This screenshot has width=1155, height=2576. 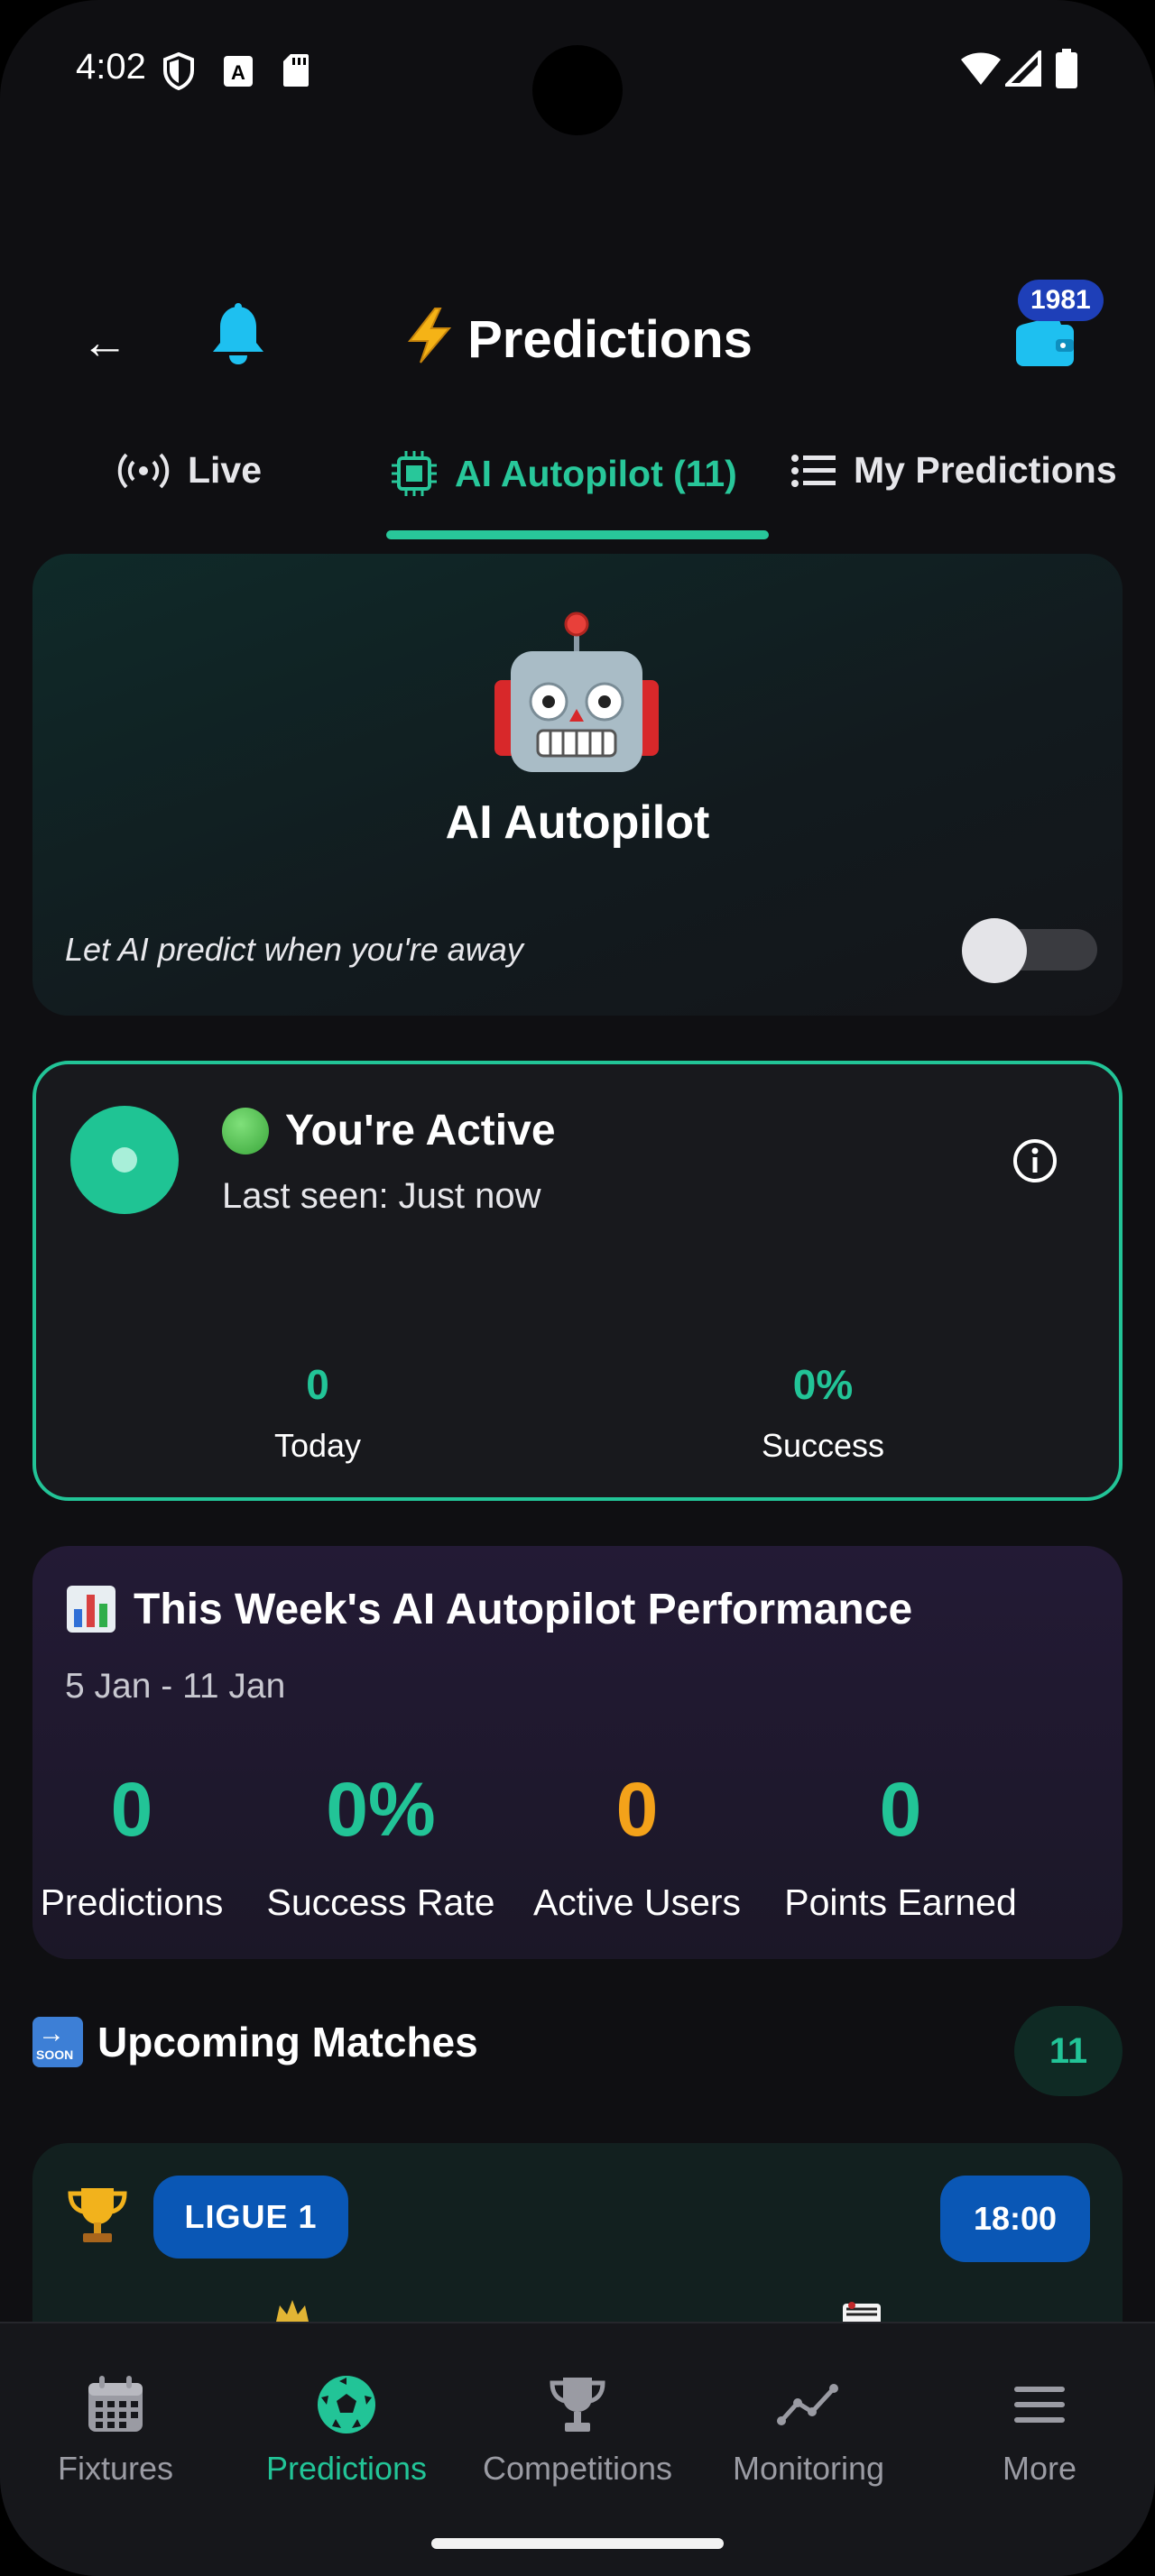 What do you see at coordinates (346, 2468) in the screenshot?
I see `nav-predictions-label: Predictions` at bounding box center [346, 2468].